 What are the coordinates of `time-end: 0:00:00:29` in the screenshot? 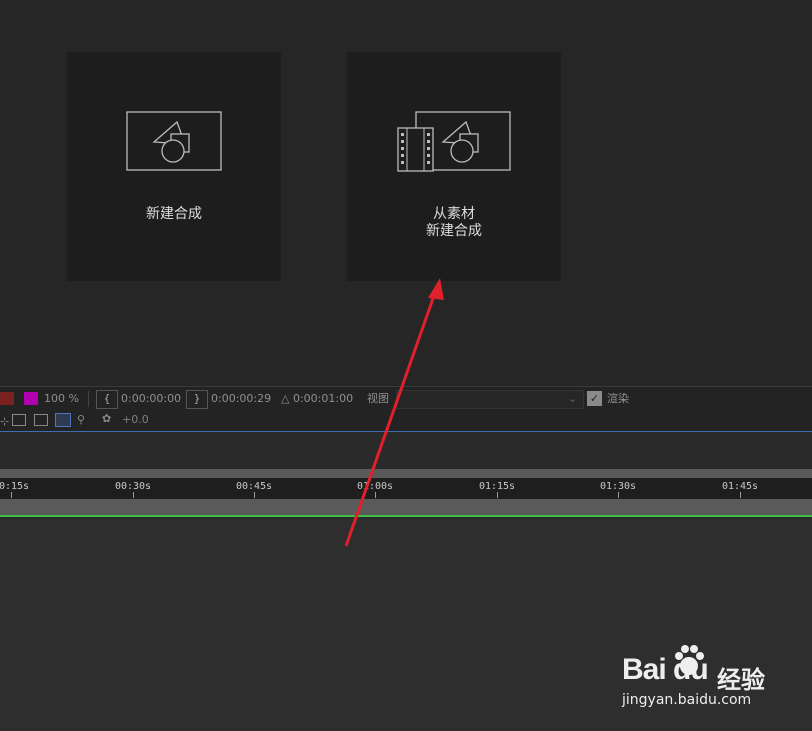 It's located at (241, 399).